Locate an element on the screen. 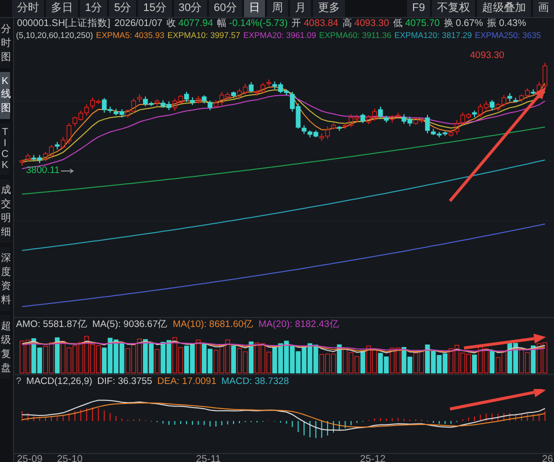 The width and height of the screenshot is (554, 462). side-tab: 深度资料 is located at coordinates (5, 279).